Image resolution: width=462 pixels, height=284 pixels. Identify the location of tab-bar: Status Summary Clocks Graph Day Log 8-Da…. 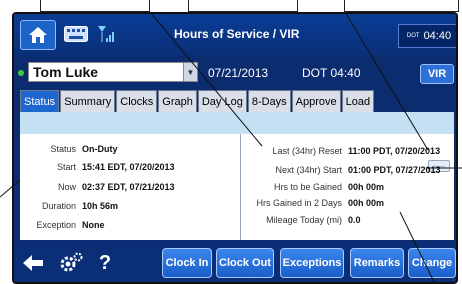
(197, 101).